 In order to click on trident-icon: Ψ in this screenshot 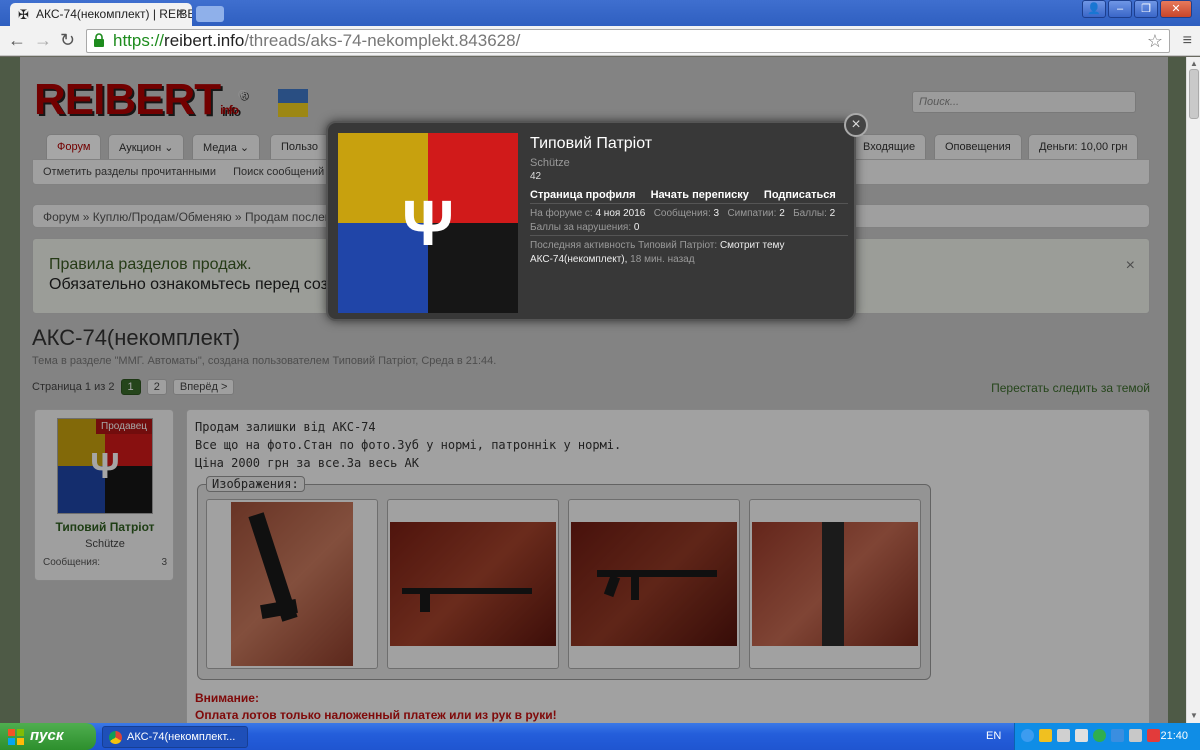, I will do `click(428, 223)`.